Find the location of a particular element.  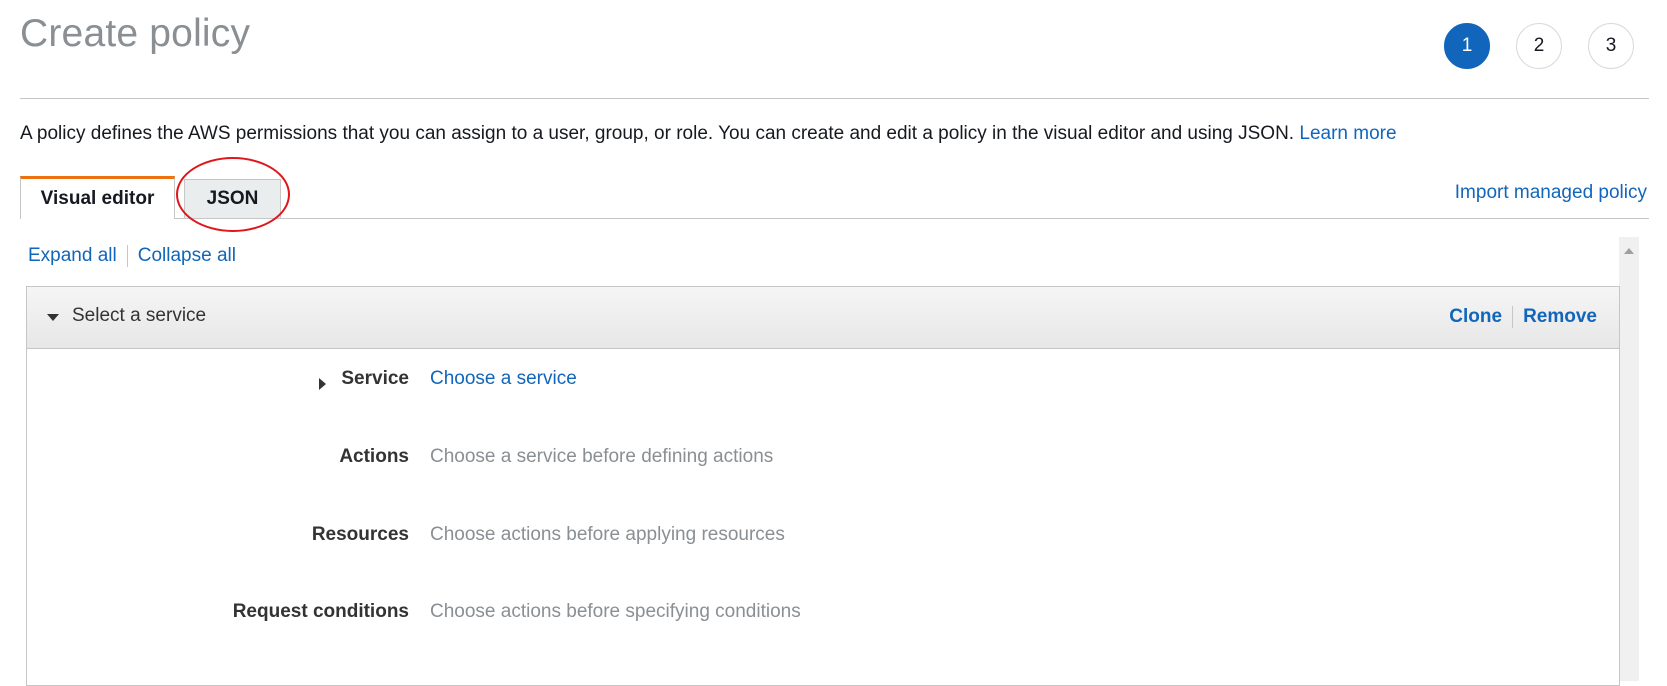

remove-button: Remove is located at coordinates (1560, 317).